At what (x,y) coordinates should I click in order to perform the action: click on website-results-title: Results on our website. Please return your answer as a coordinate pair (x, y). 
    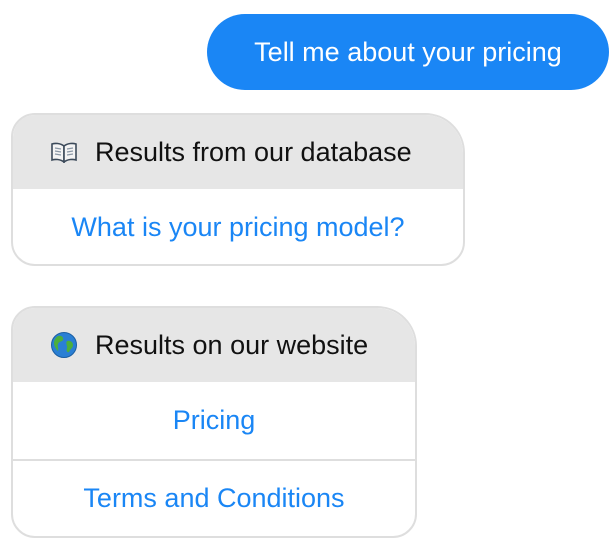
    Looking at the image, I should click on (232, 344).